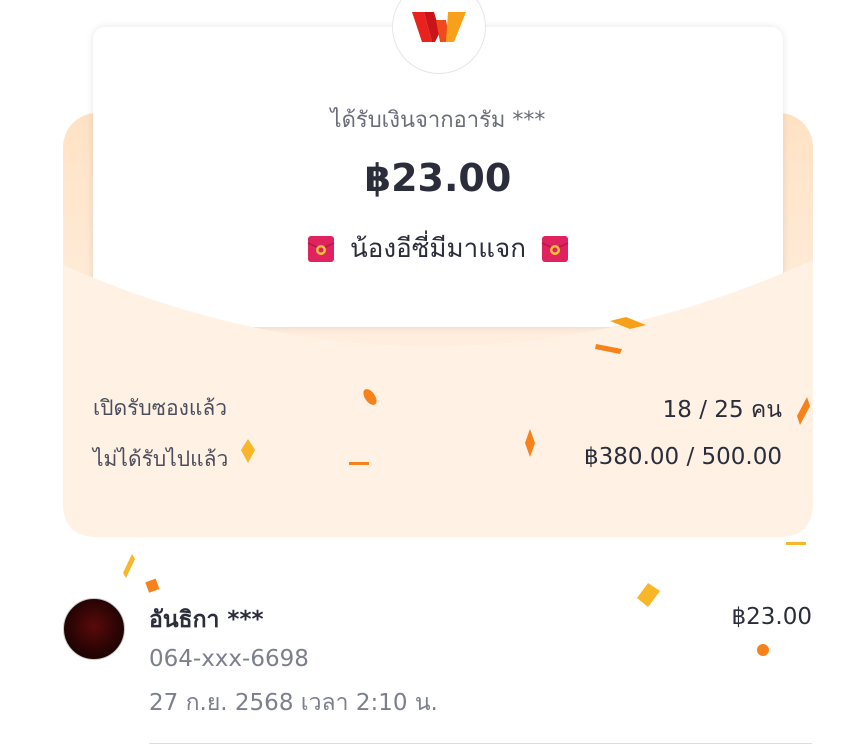 The width and height of the screenshot is (864, 751). Describe the element at coordinates (160, 408) in the screenshot. I see `opened-label: เปิดรับซองแล้ว` at that location.